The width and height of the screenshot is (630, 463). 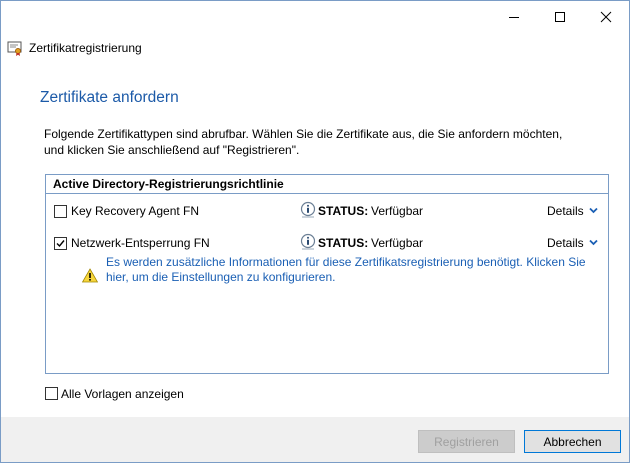 I want to click on page-title: Zertifikate anfordern, so click(x=109, y=97).